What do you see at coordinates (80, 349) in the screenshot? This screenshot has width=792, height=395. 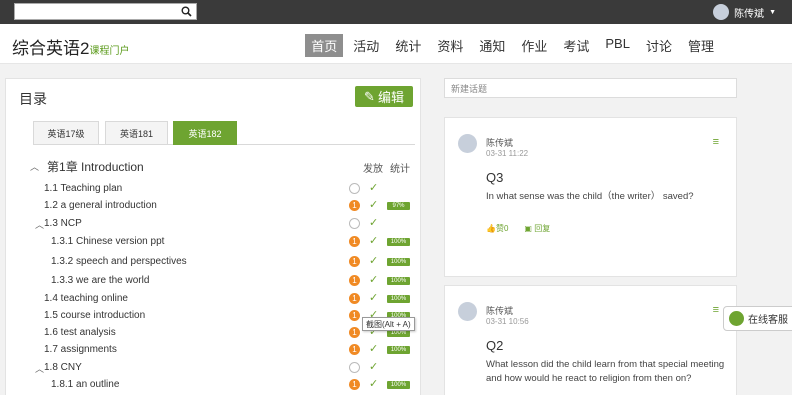 I see `chapter-item-label: 1.7 assignments` at bounding box center [80, 349].